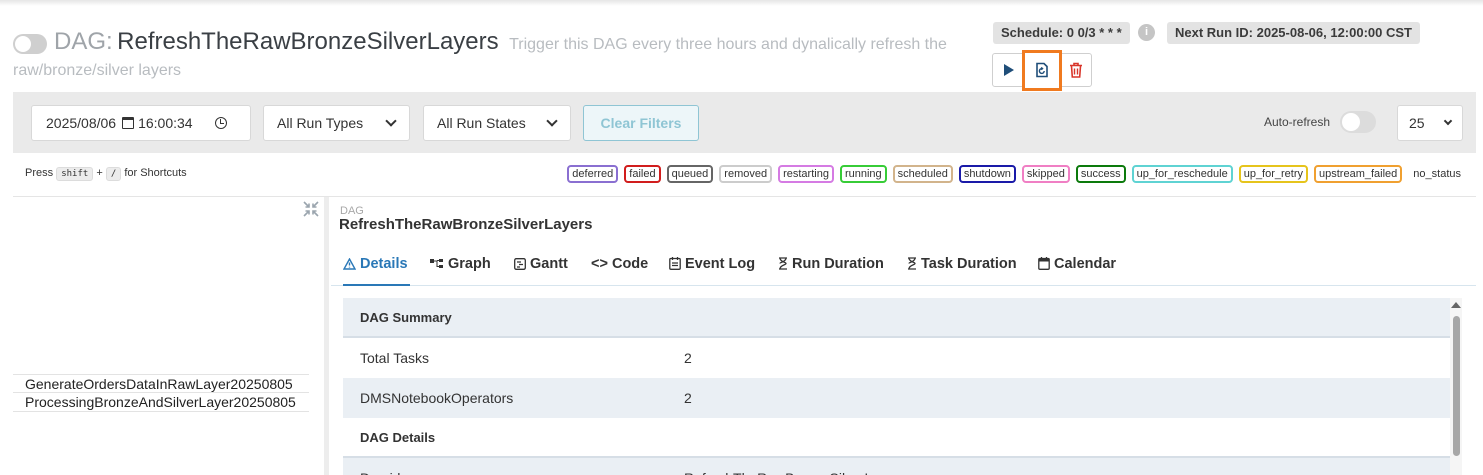  What do you see at coordinates (161, 402) in the screenshot?
I see `task-item: ProcessingBronzeAndSilverLayer20250805` at bounding box center [161, 402].